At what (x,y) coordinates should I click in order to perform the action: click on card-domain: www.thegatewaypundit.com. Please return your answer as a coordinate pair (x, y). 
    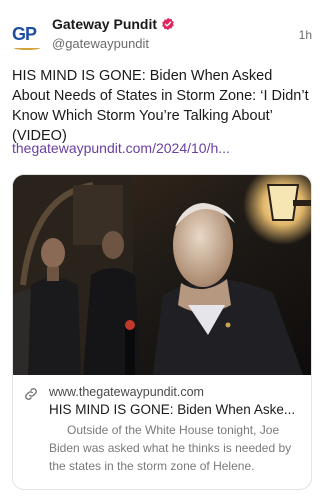
    Looking at the image, I should click on (126, 392).